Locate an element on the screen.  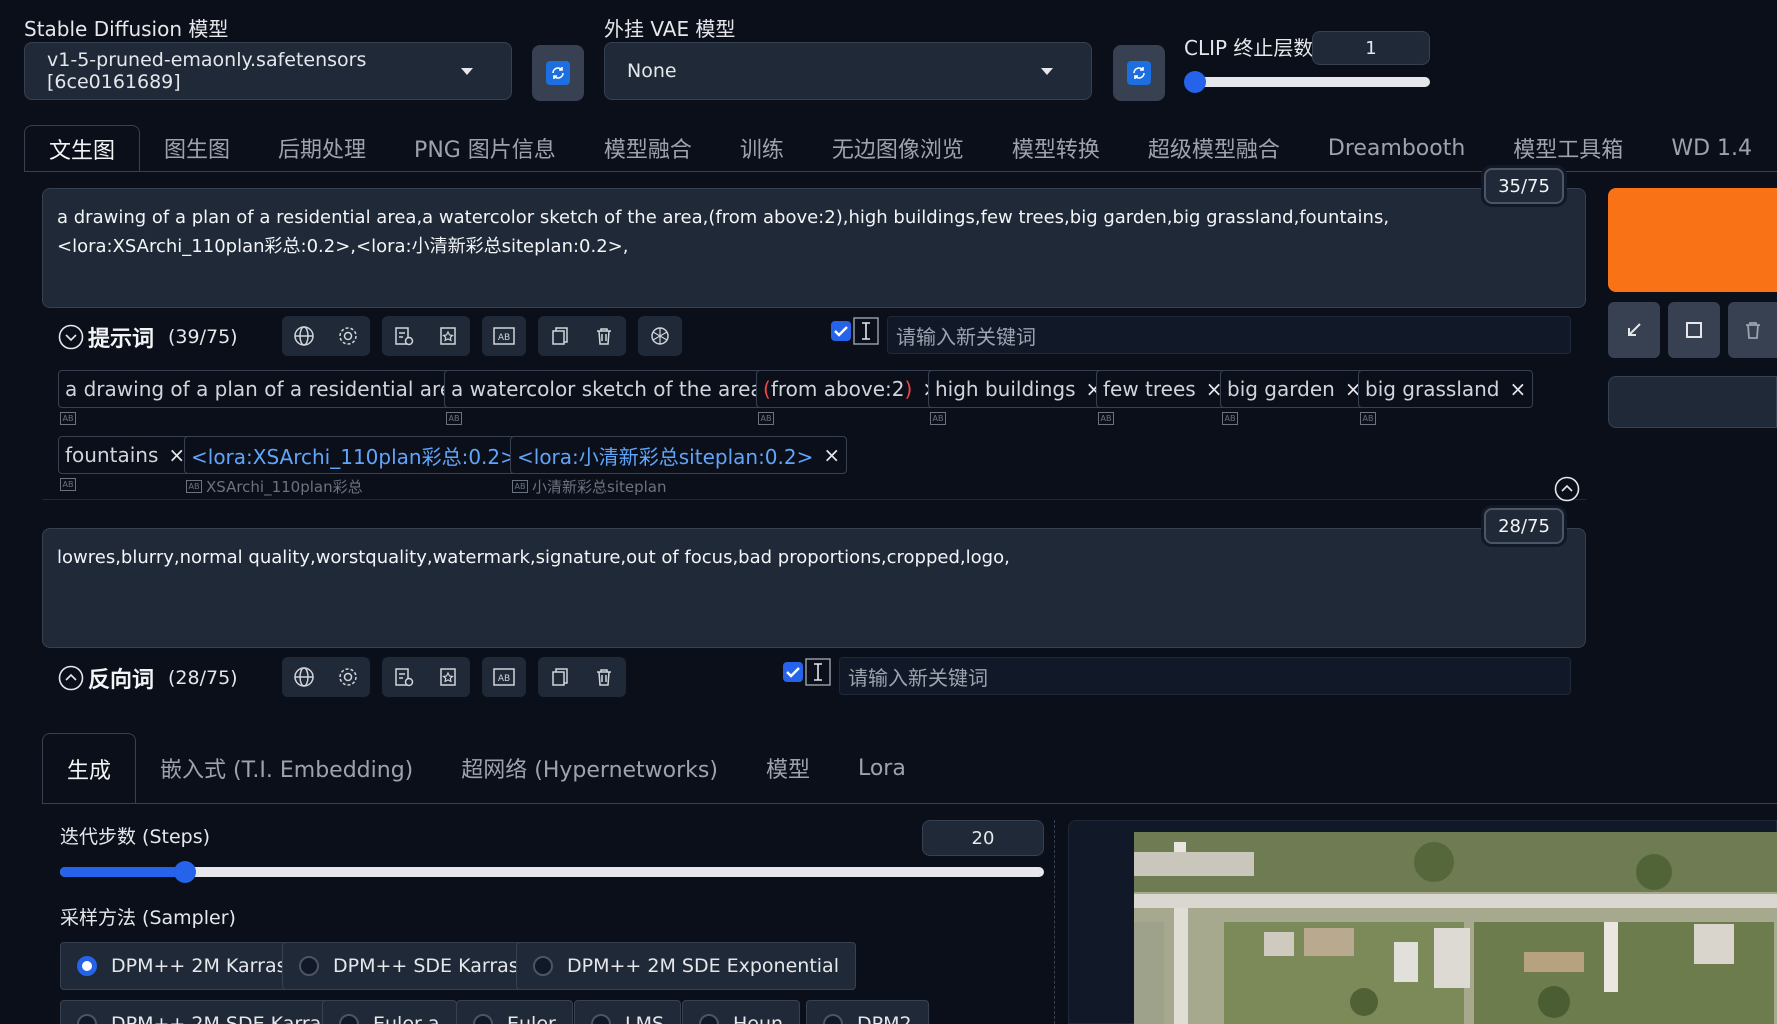
tab-main-5: 训练 is located at coordinates (762, 148).